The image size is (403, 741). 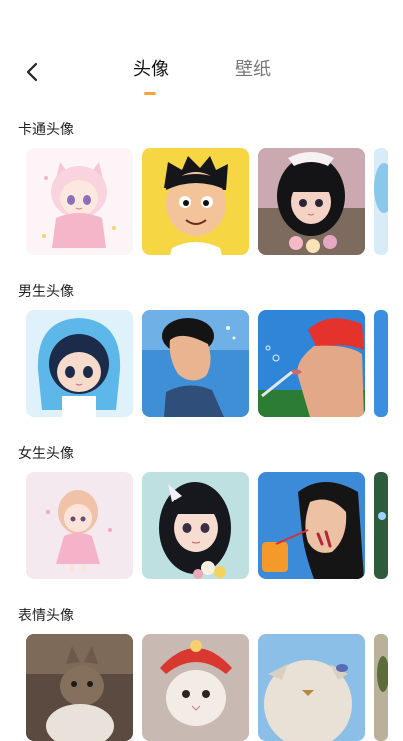 I want to click on avatar-tile-anime-pink-girl, so click(x=79, y=201).